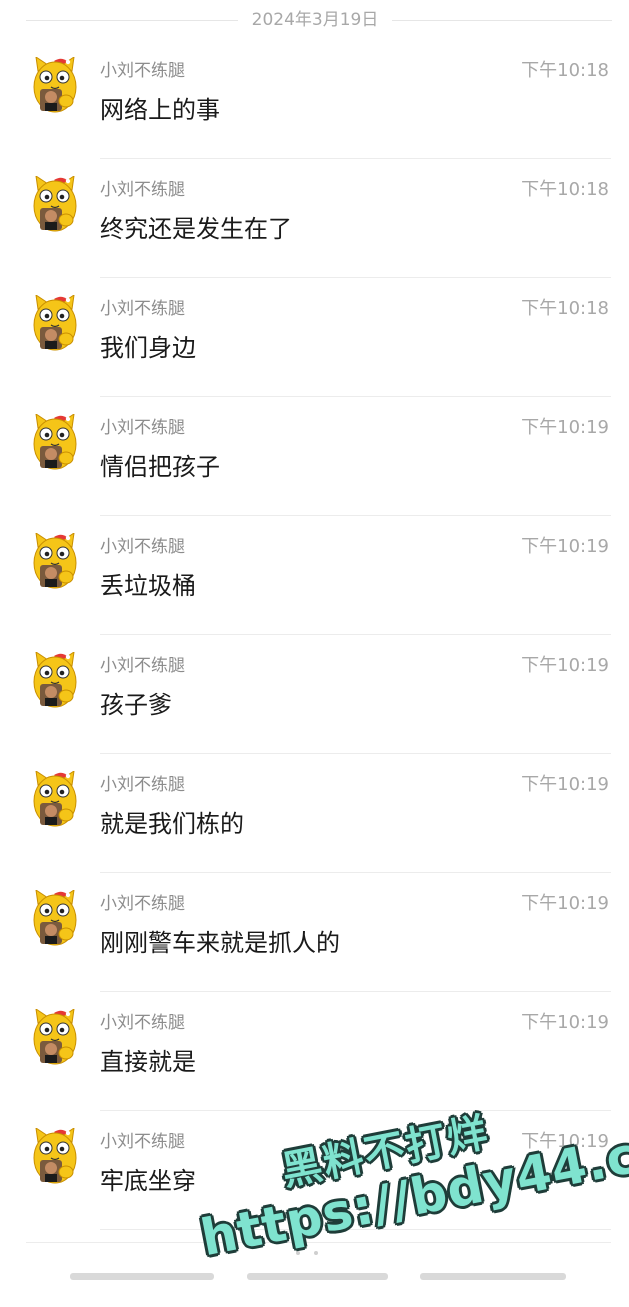  What do you see at coordinates (132, 20) in the screenshot?
I see `date-separator-line-left` at bounding box center [132, 20].